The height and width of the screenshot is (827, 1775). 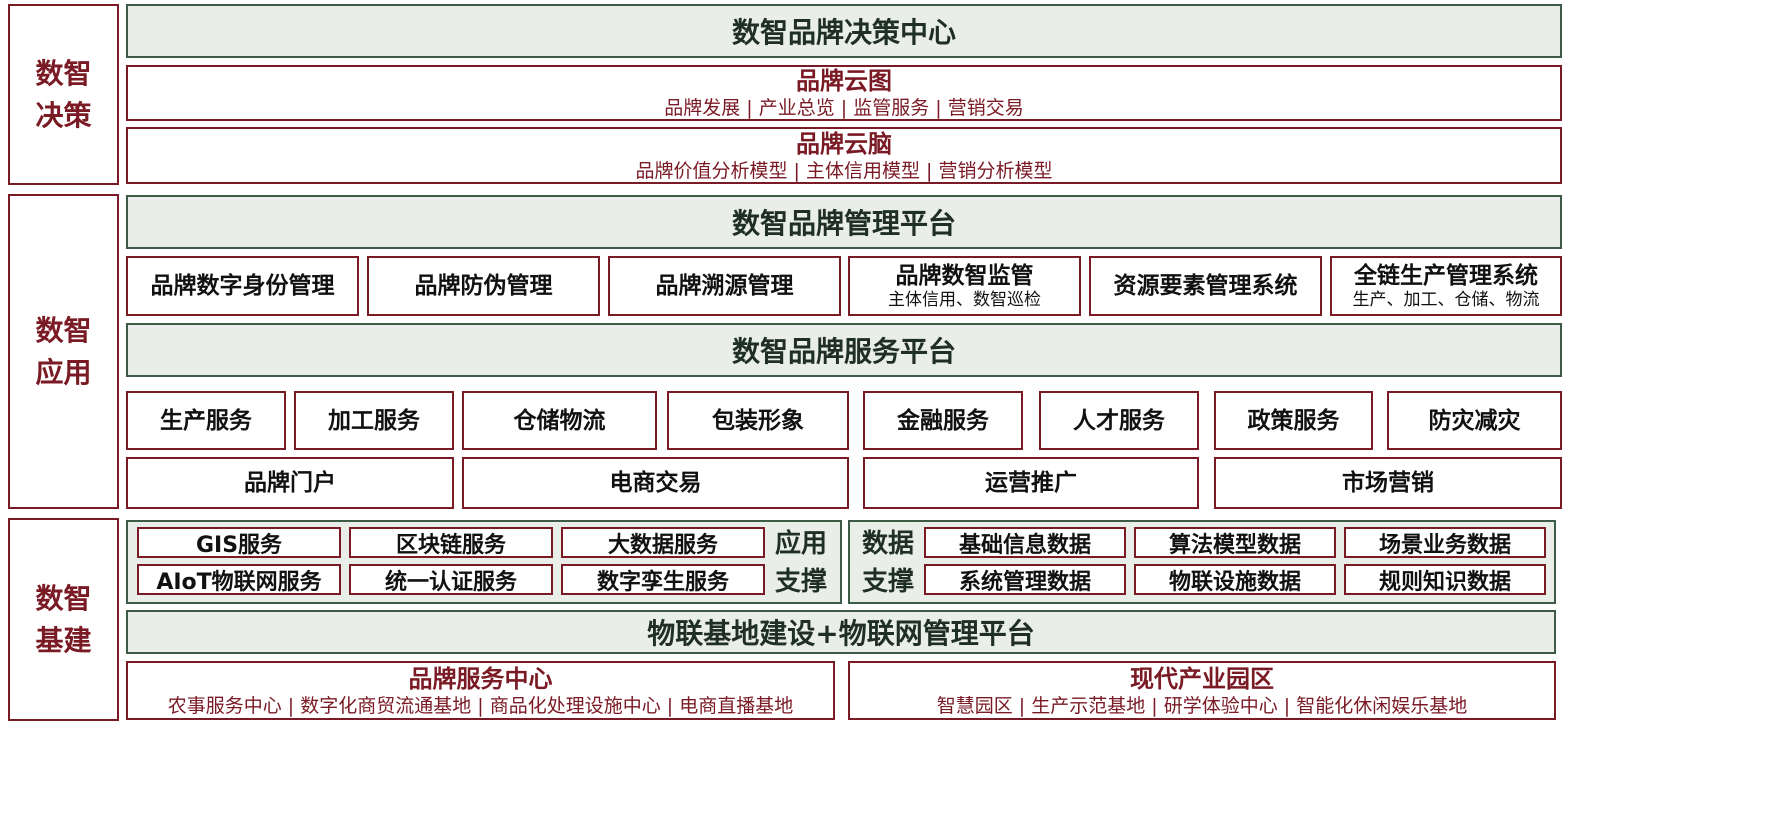 I want to click on mgmt-module-4-title: 资源要素管理系统, so click(x=1205, y=286).